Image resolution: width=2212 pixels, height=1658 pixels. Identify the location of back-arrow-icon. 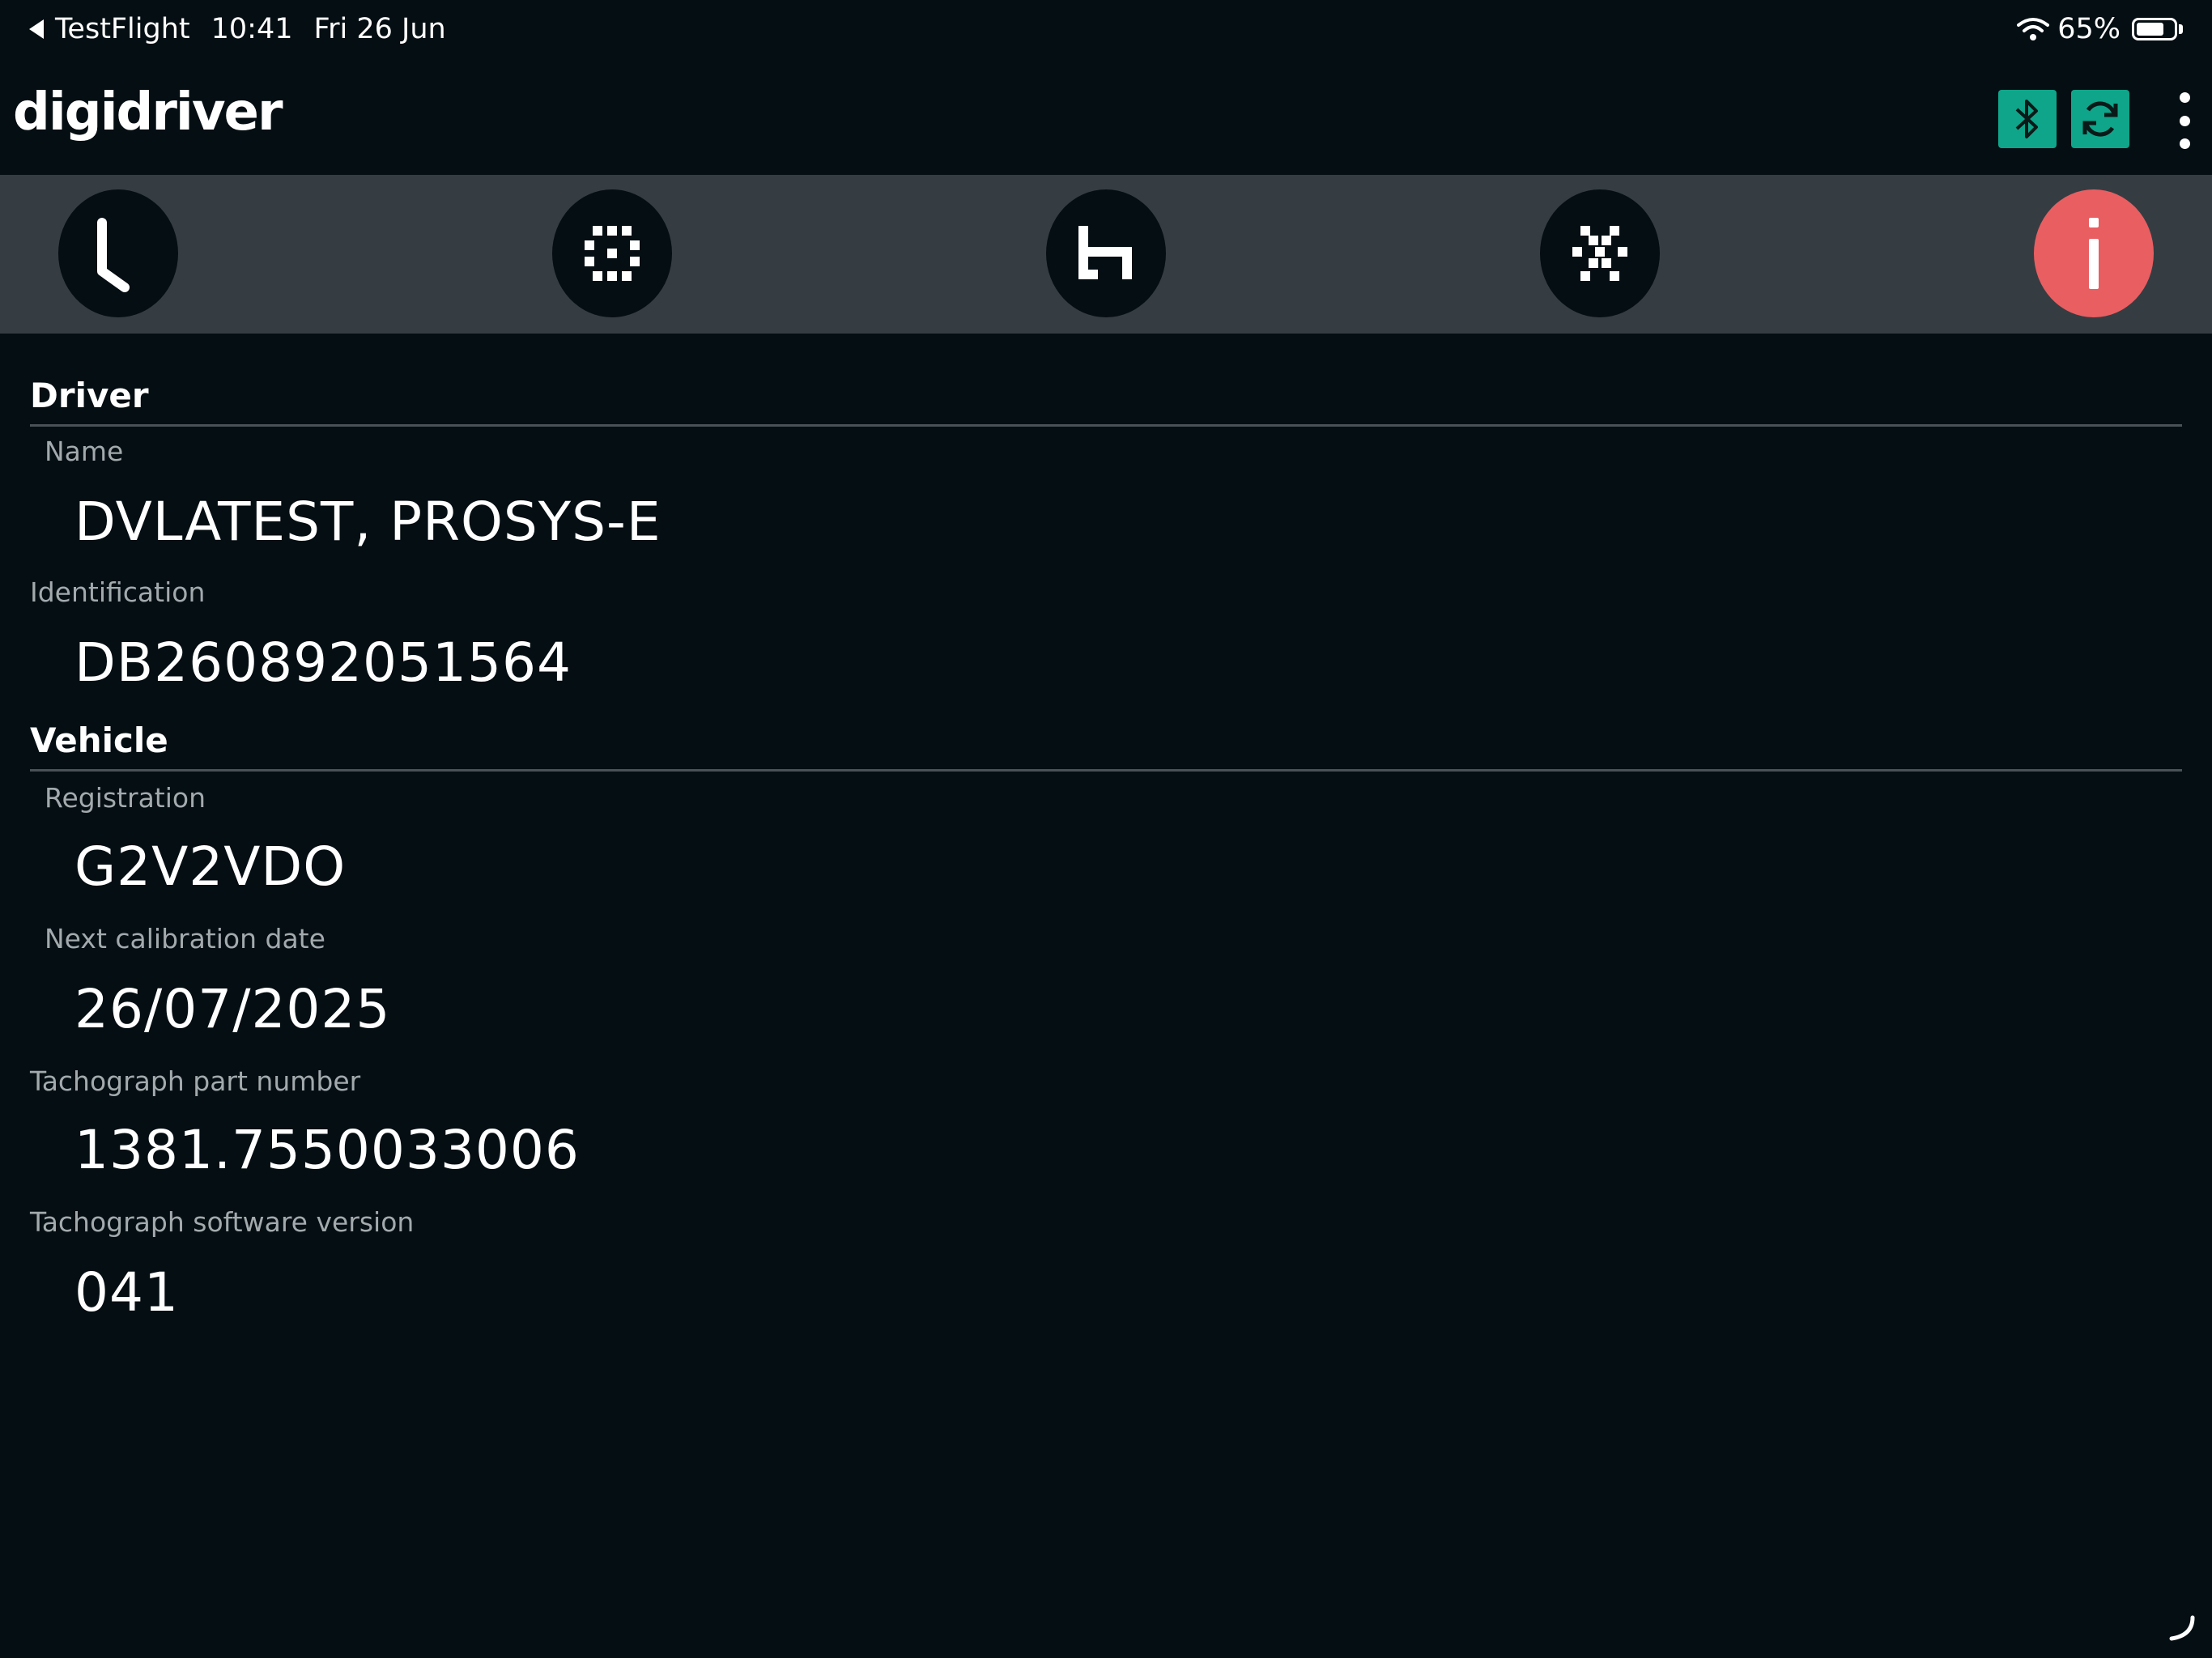
(37, 29).